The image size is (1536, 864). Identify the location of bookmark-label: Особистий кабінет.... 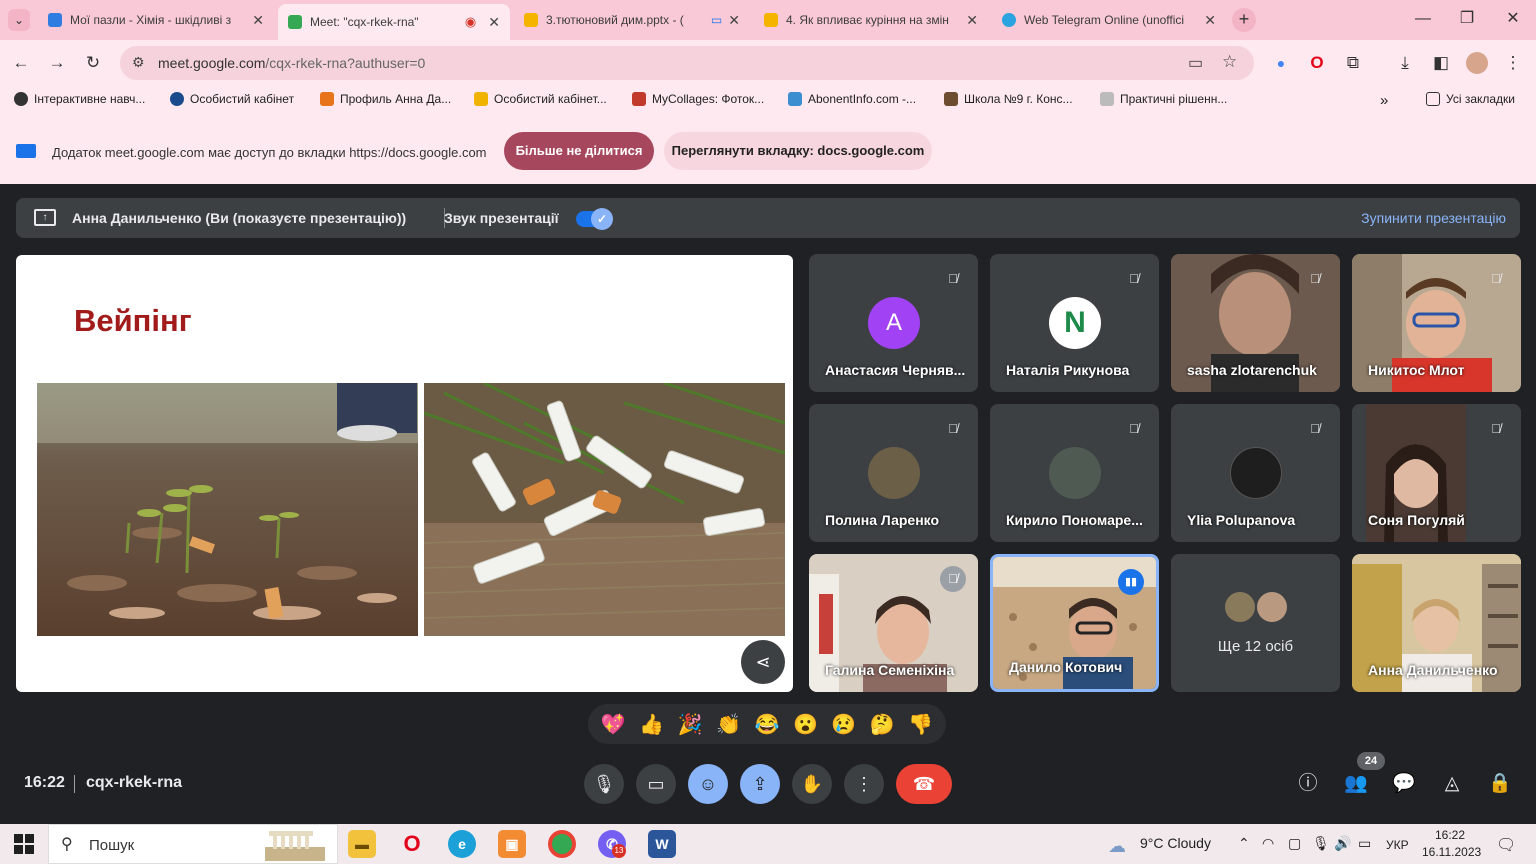
(550, 99).